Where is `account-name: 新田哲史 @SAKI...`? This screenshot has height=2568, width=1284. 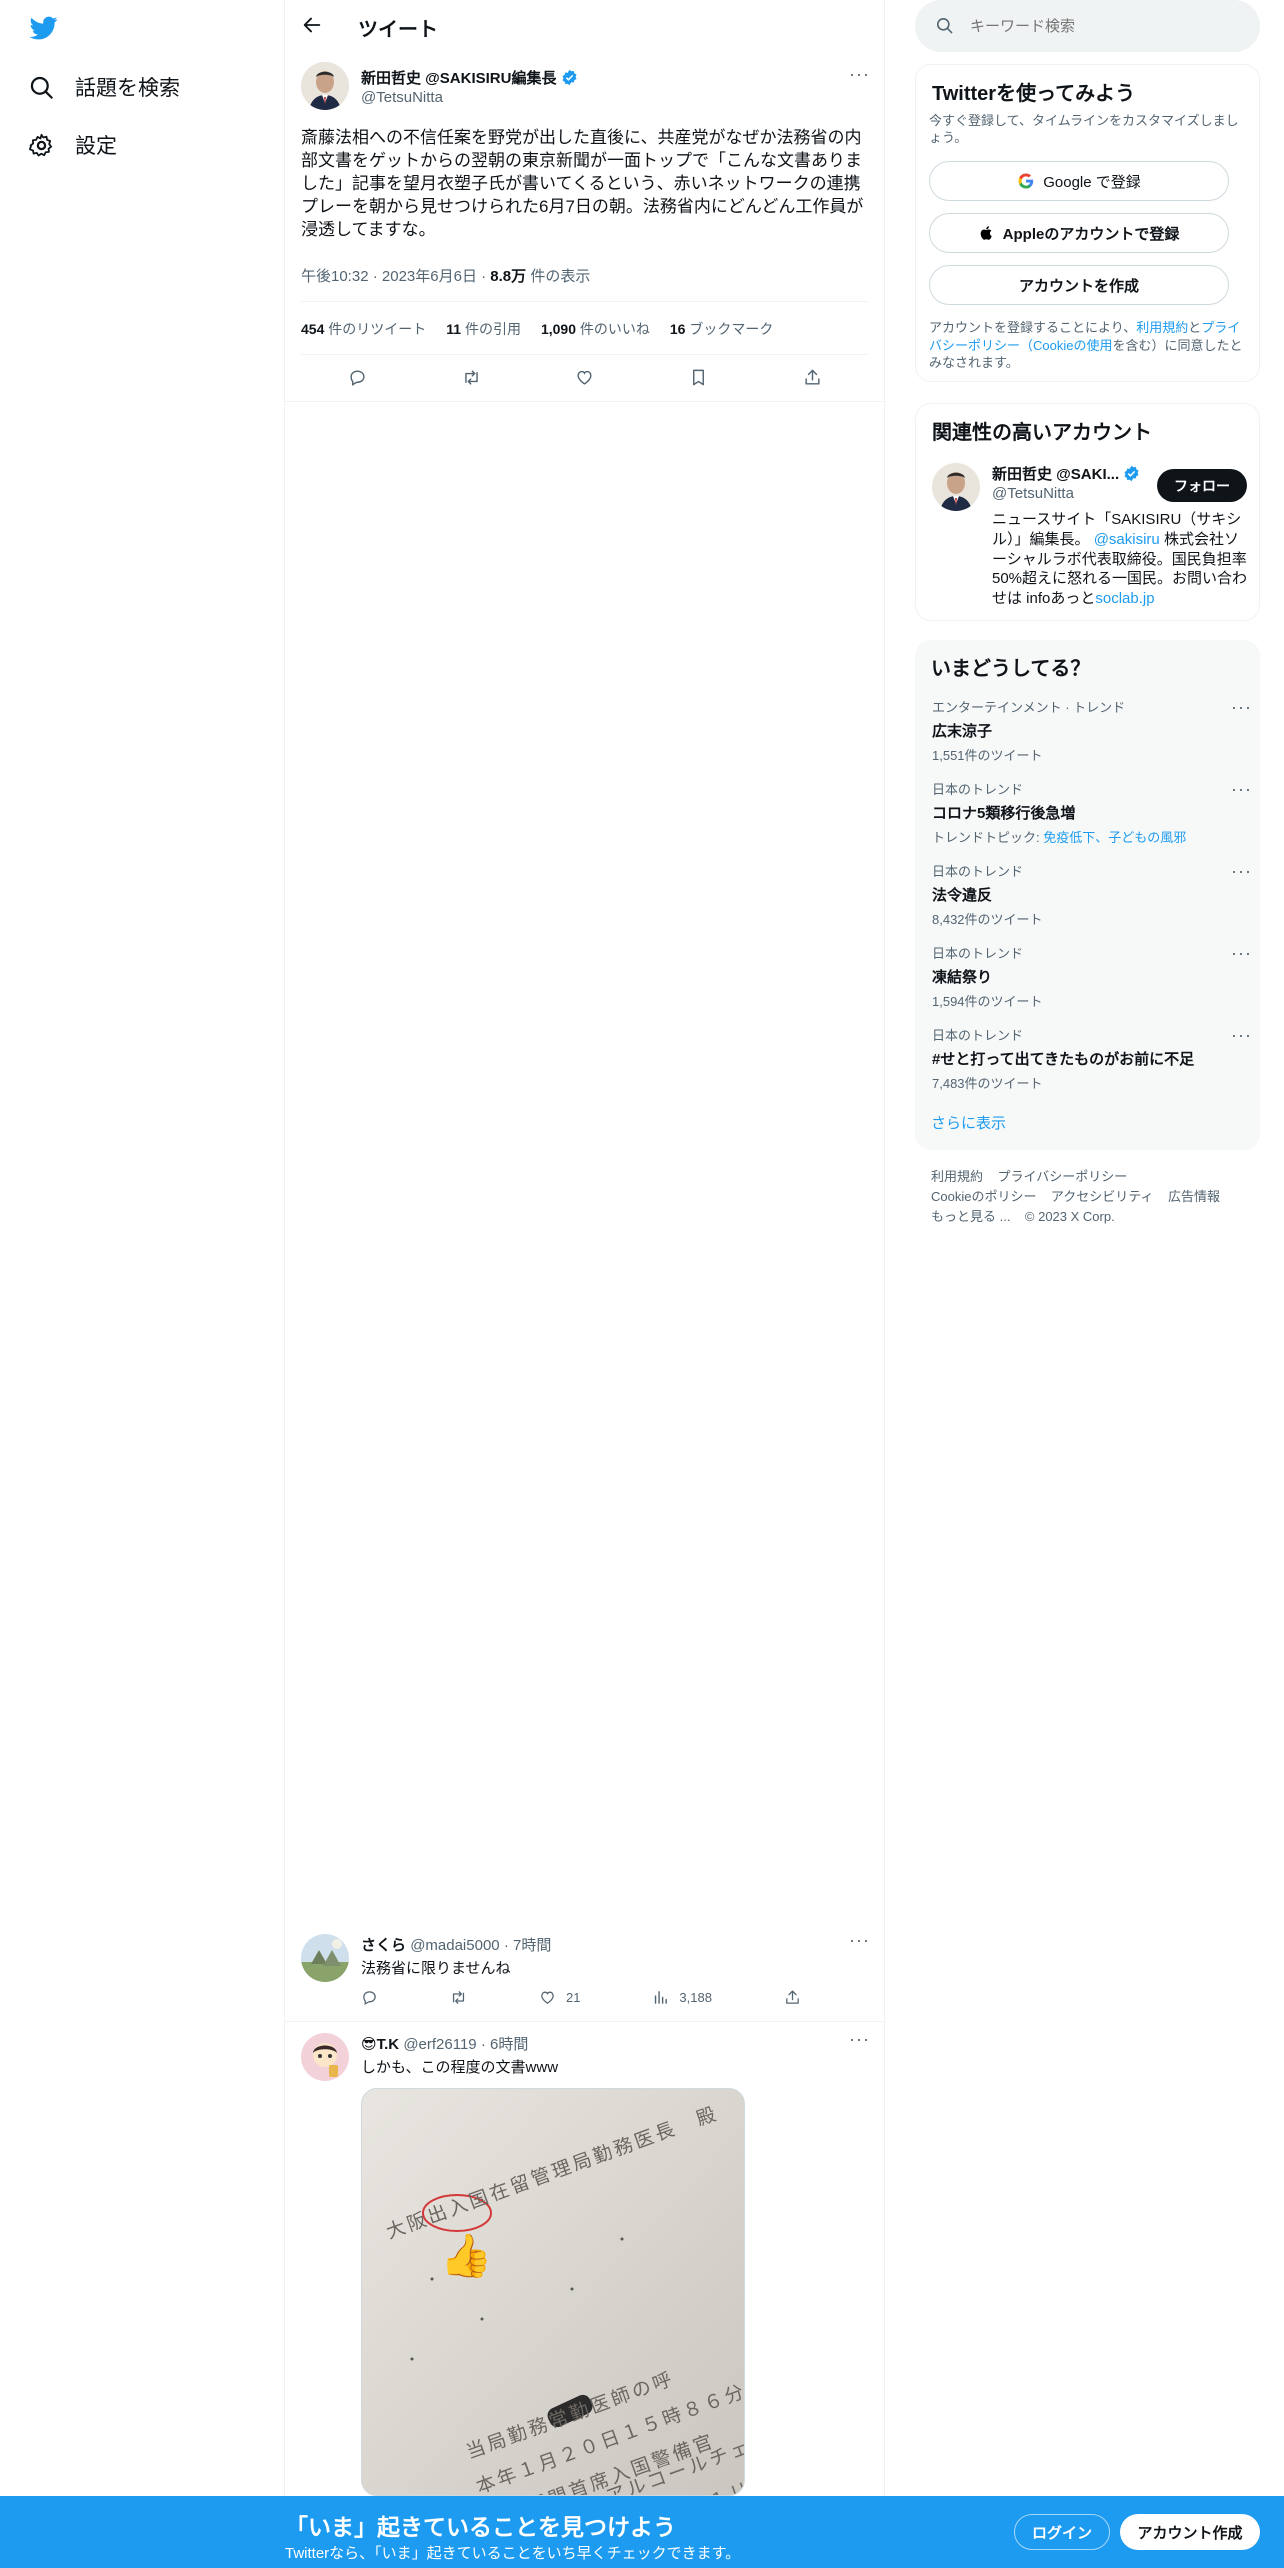 account-name: 新田哲史 @SAKI... is located at coordinates (1066, 473).